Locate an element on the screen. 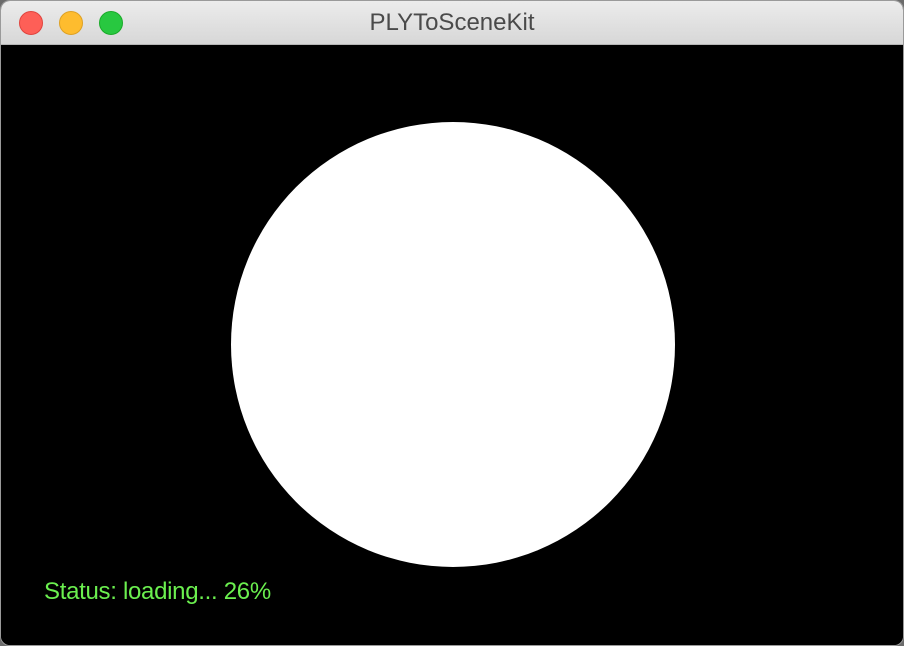  status-label: Status: loading... 26% is located at coordinates (157, 591).